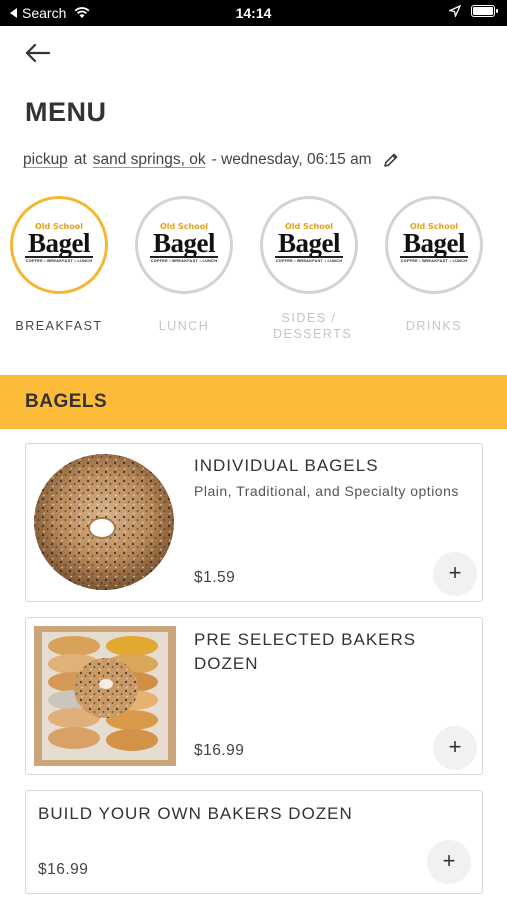  I want to click on status-bar: Search 14:14, so click(253, 13).